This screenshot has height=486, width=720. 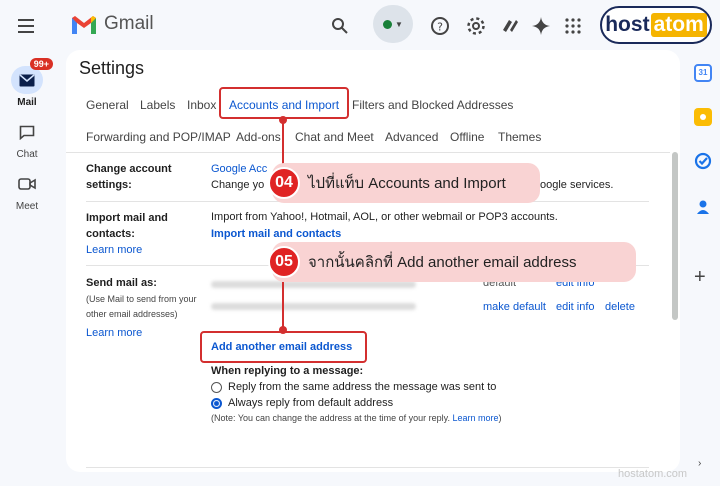 What do you see at coordinates (627, 24) in the screenshot?
I see `logo-part-host: host` at bounding box center [627, 24].